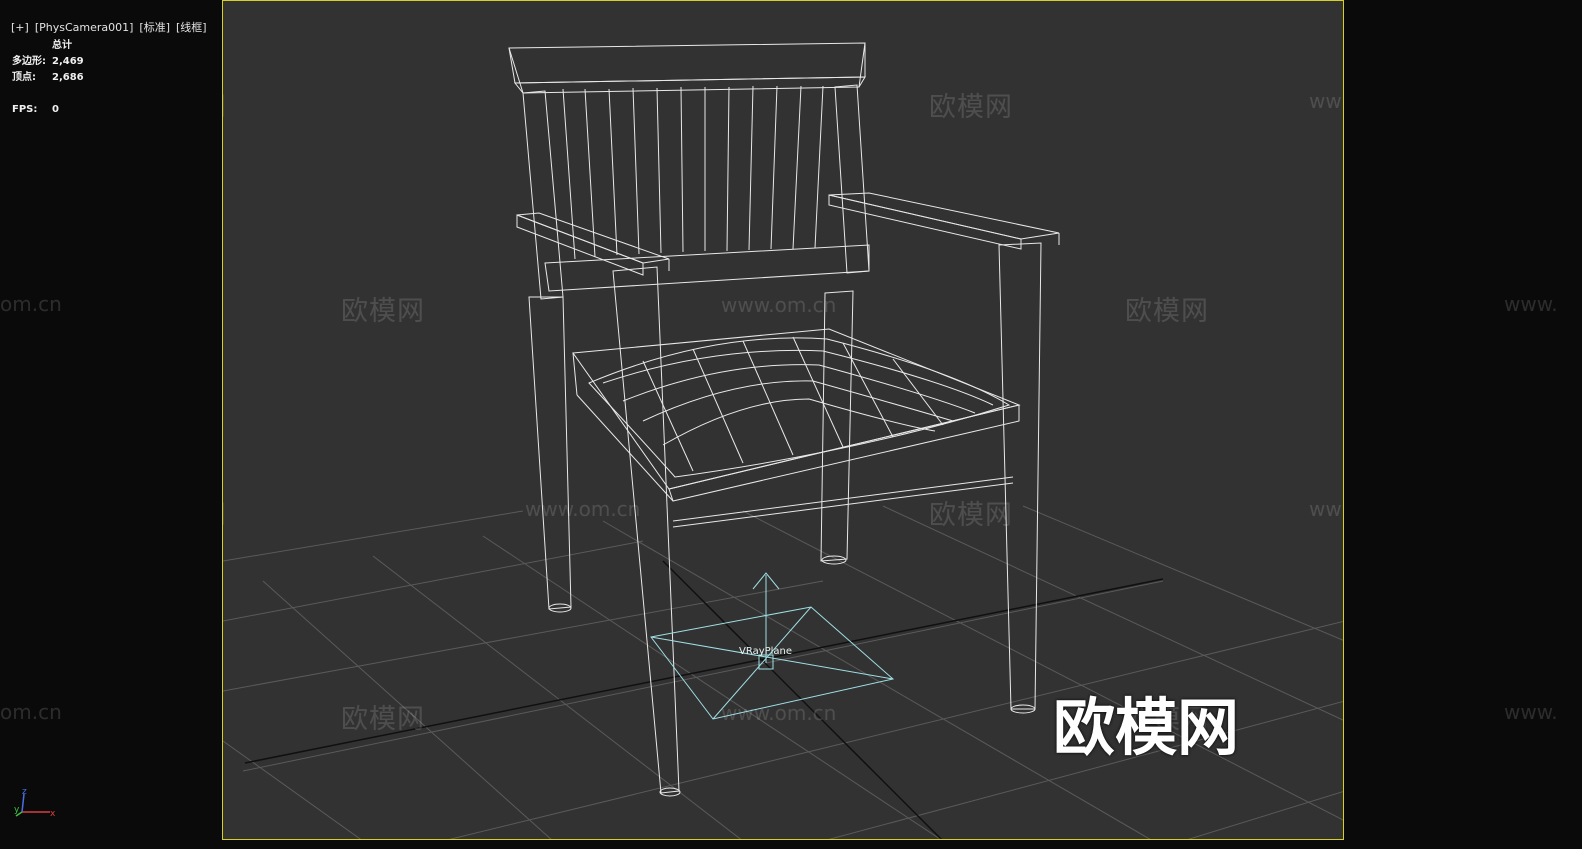  Describe the element at coordinates (1145, 727) in the screenshot. I see `watermark-logo: 欧模网` at that location.